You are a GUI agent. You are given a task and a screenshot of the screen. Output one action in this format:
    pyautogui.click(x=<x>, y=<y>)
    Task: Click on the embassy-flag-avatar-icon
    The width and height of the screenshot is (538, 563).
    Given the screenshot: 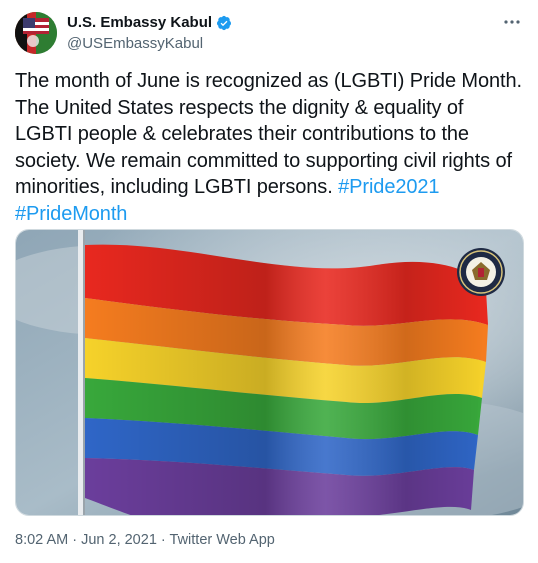 What is the action you would take?
    pyautogui.click(x=36, y=33)
    